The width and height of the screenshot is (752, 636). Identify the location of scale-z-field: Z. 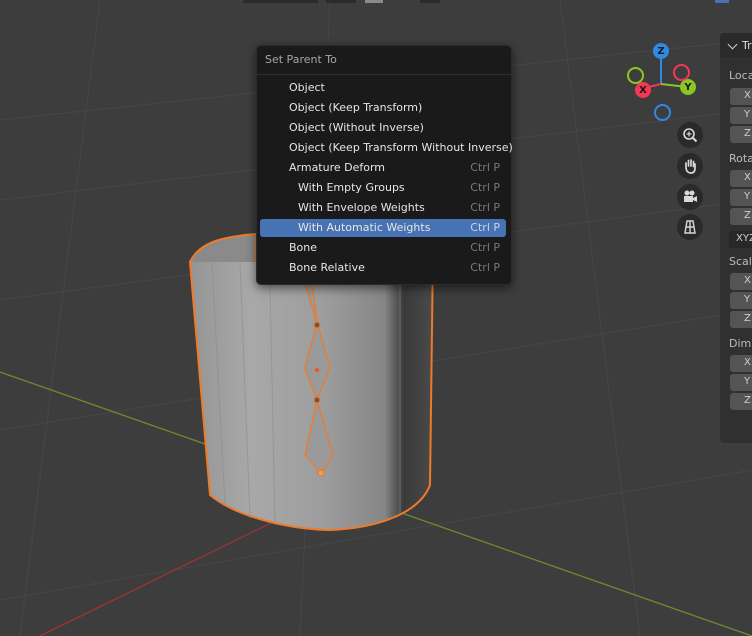
(741, 319).